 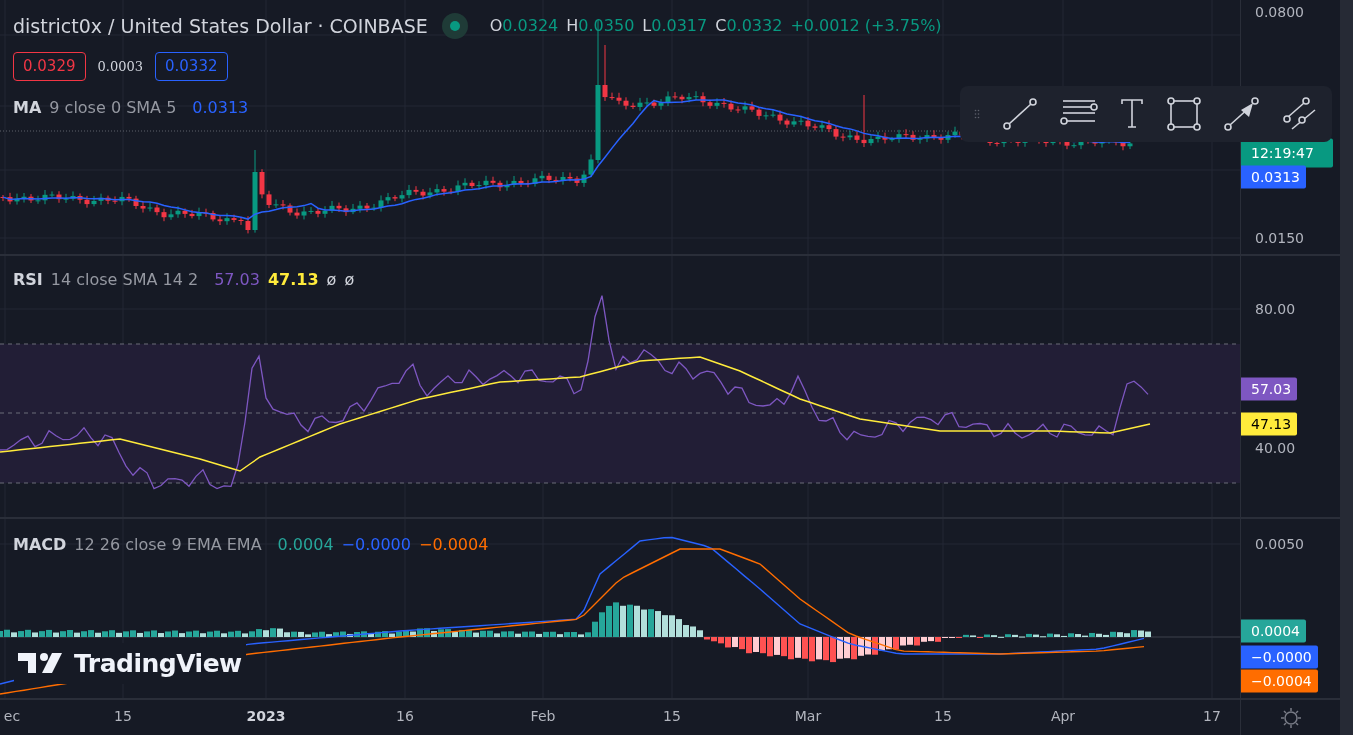 I want to click on axis-label: 80.00, so click(x=1275, y=309).